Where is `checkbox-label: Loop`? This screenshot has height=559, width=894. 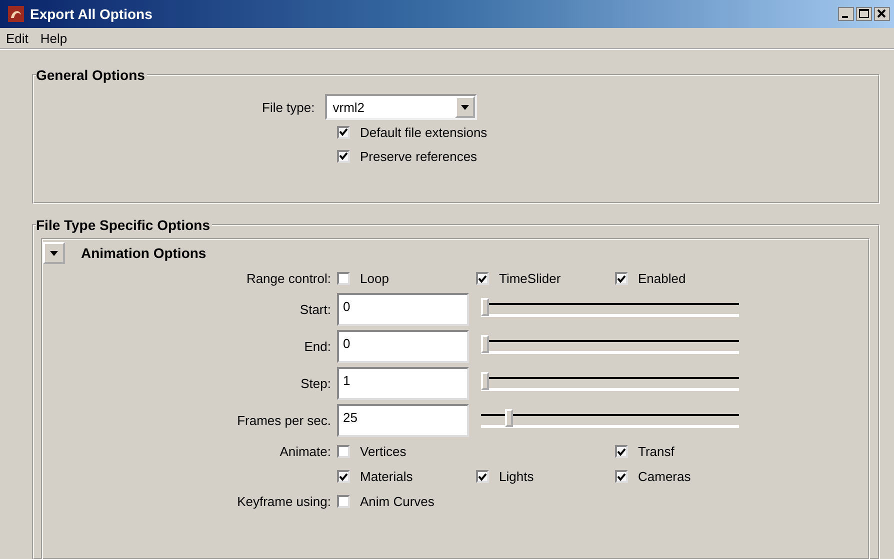
checkbox-label: Loop is located at coordinates (374, 278).